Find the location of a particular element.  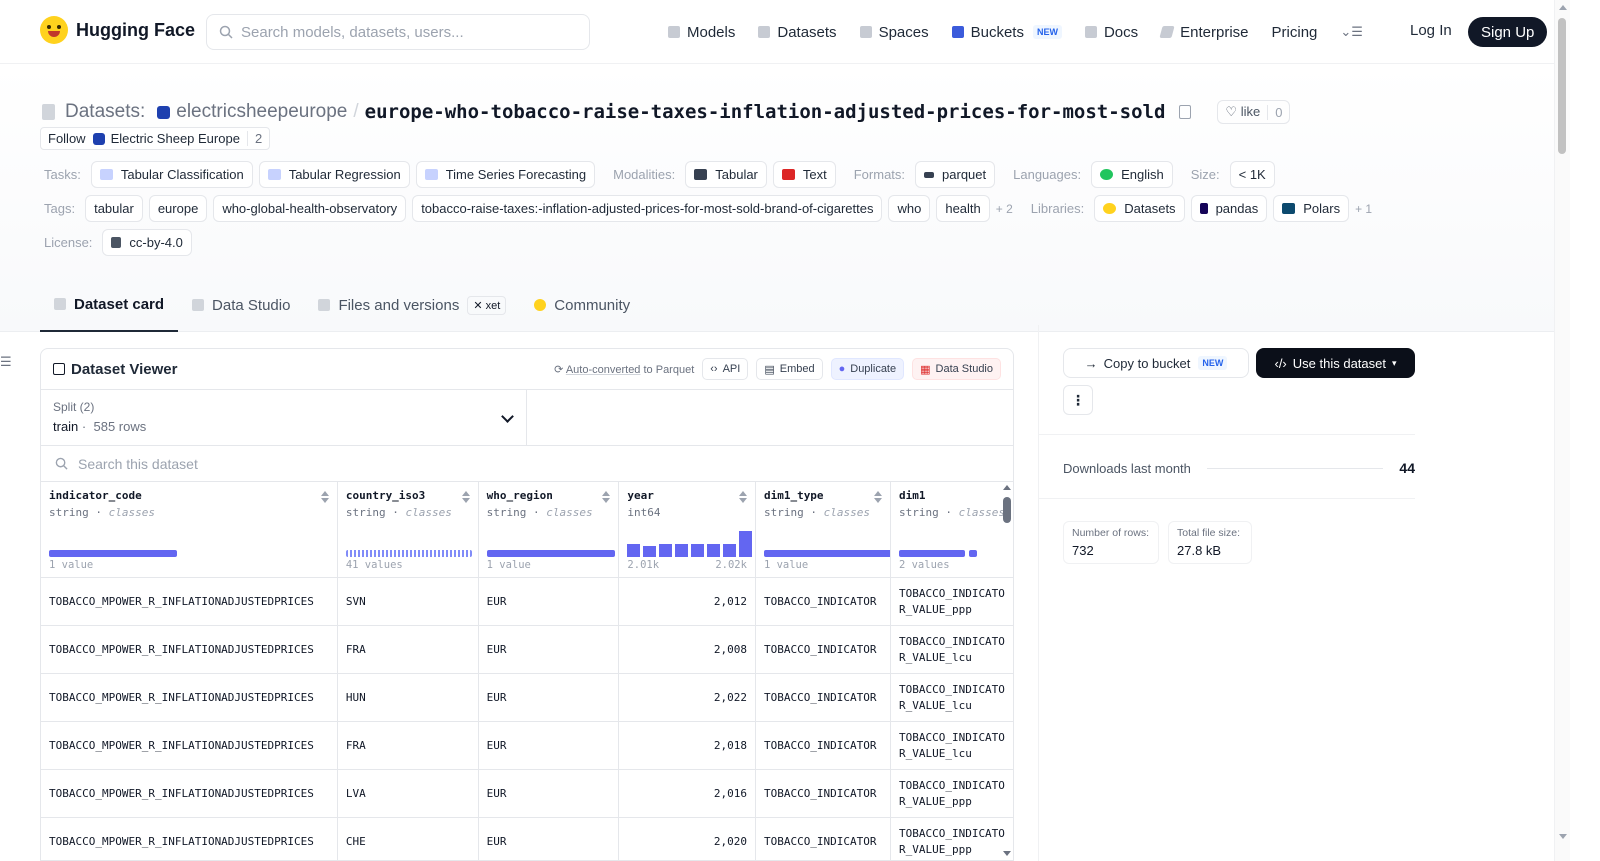

copy-to-bucket-button: → Copy to bucket NEW is located at coordinates (1156, 363).